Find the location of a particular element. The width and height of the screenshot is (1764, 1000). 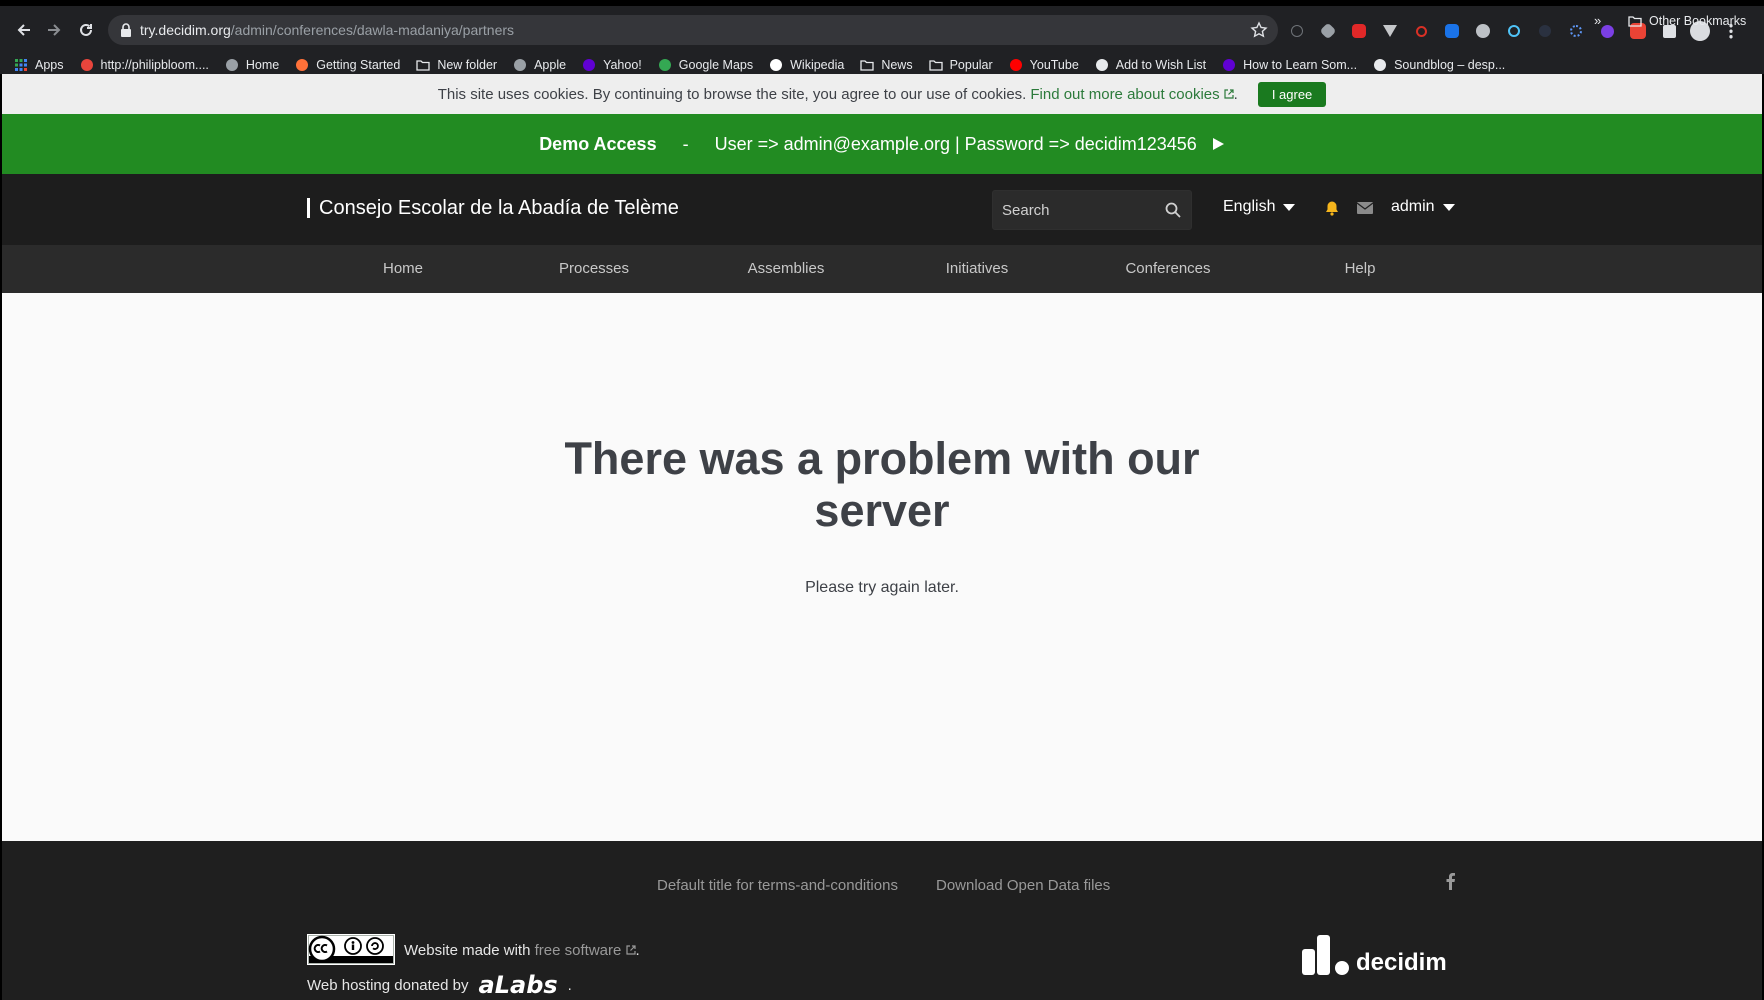

user-name: admin is located at coordinates (1413, 206).